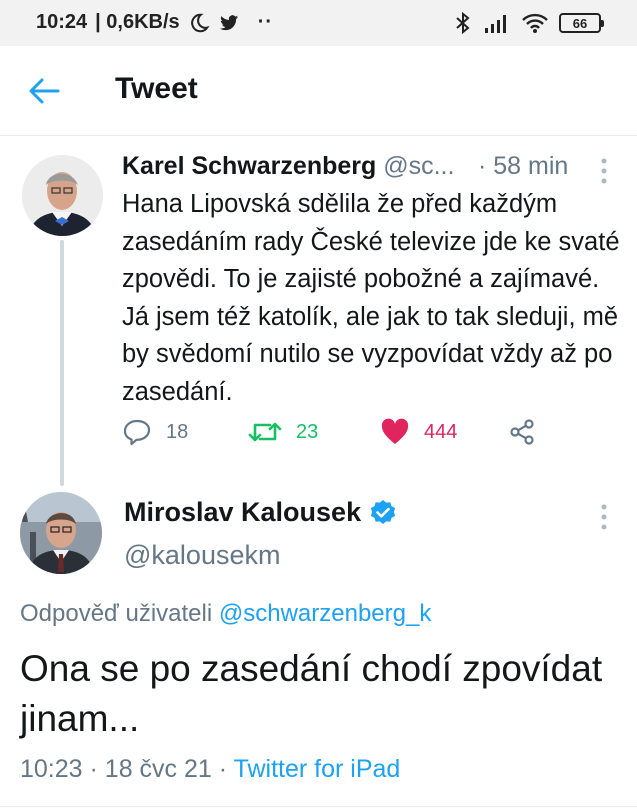 The width and height of the screenshot is (637, 812). I want to click on divider, so click(318, 806).